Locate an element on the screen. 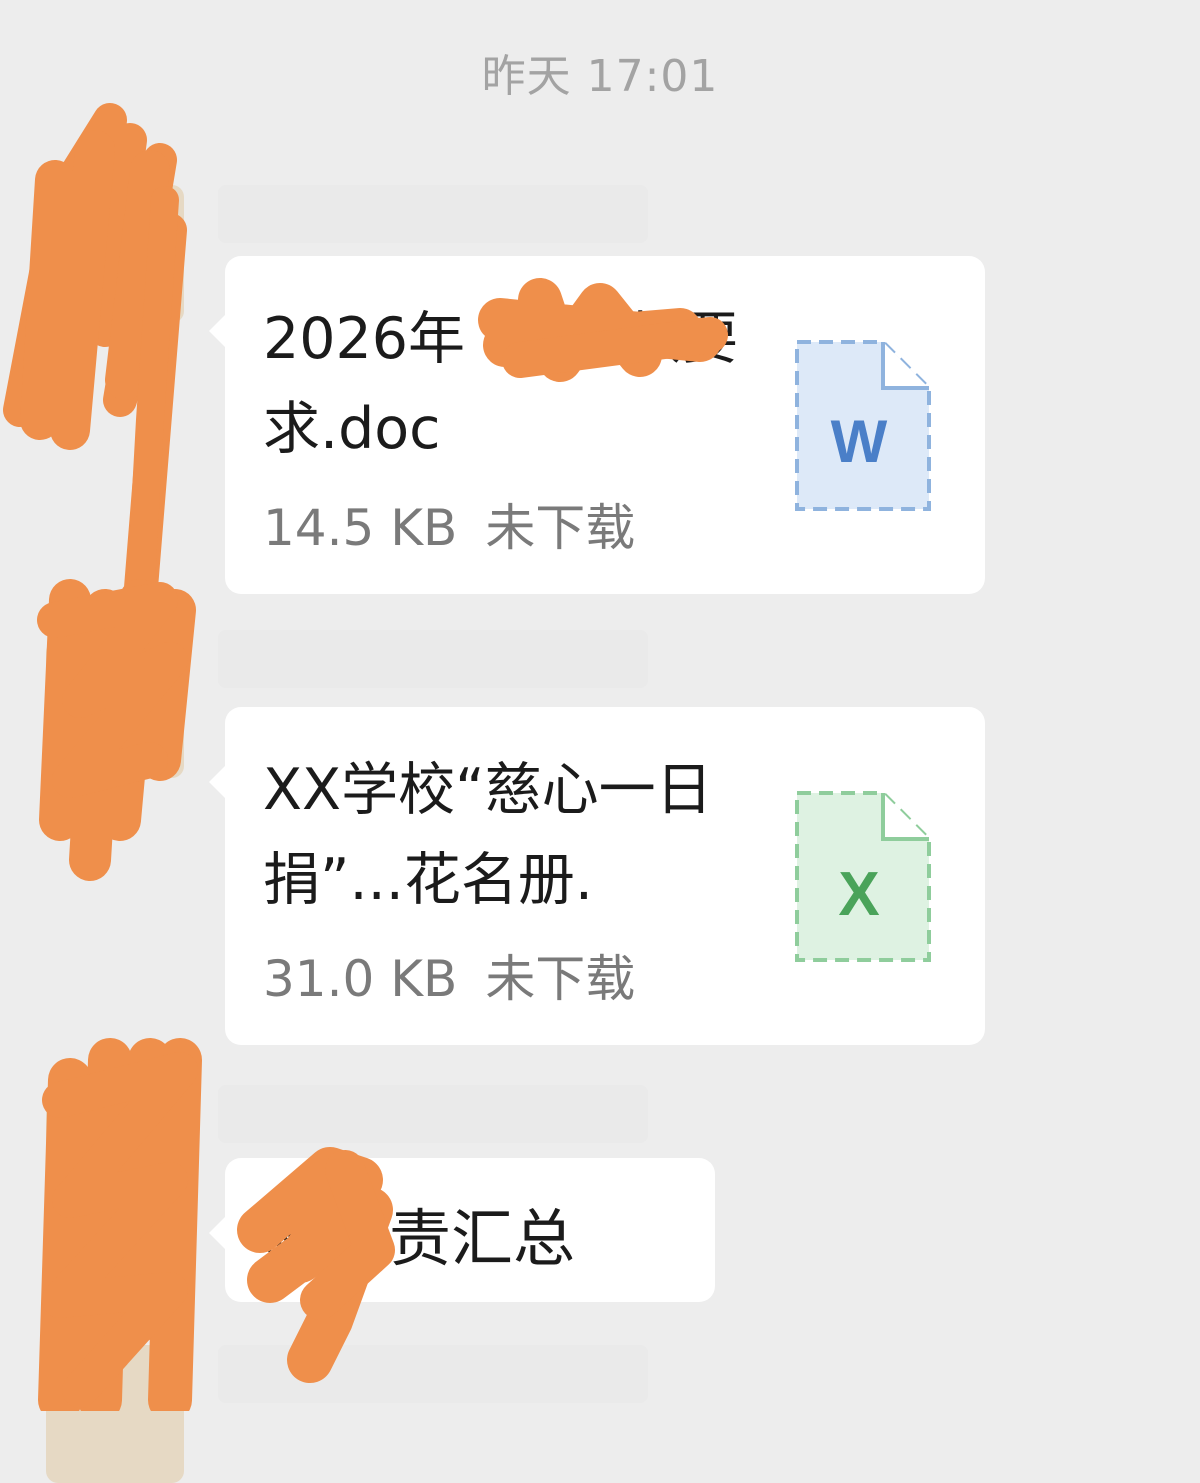  file-meta: 31.0 KB 未下载 is located at coordinates (449, 975).